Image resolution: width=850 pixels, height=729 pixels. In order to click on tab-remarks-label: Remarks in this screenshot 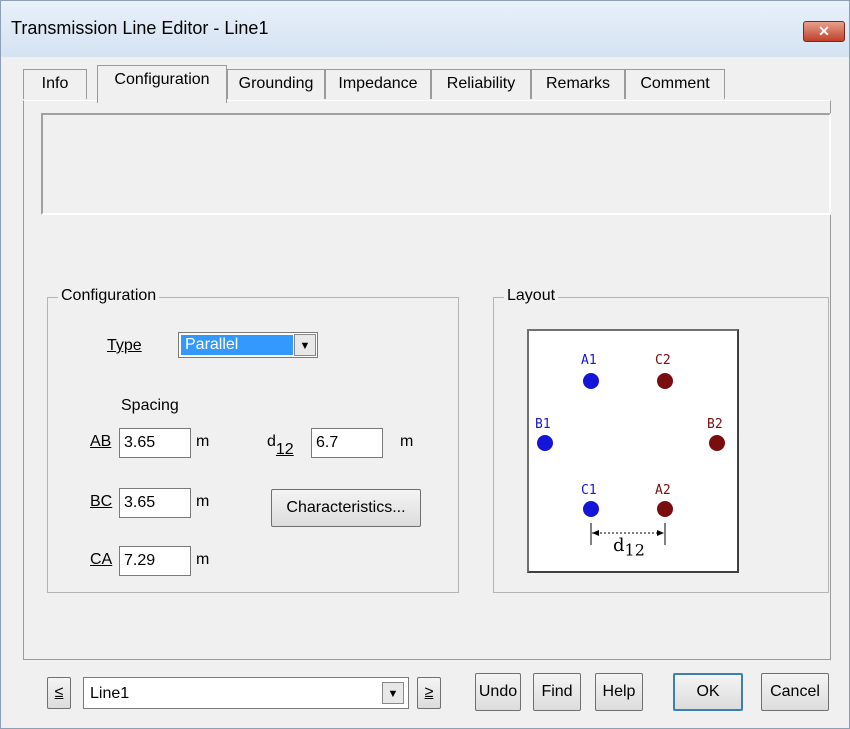, I will do `click(577, 83)`.